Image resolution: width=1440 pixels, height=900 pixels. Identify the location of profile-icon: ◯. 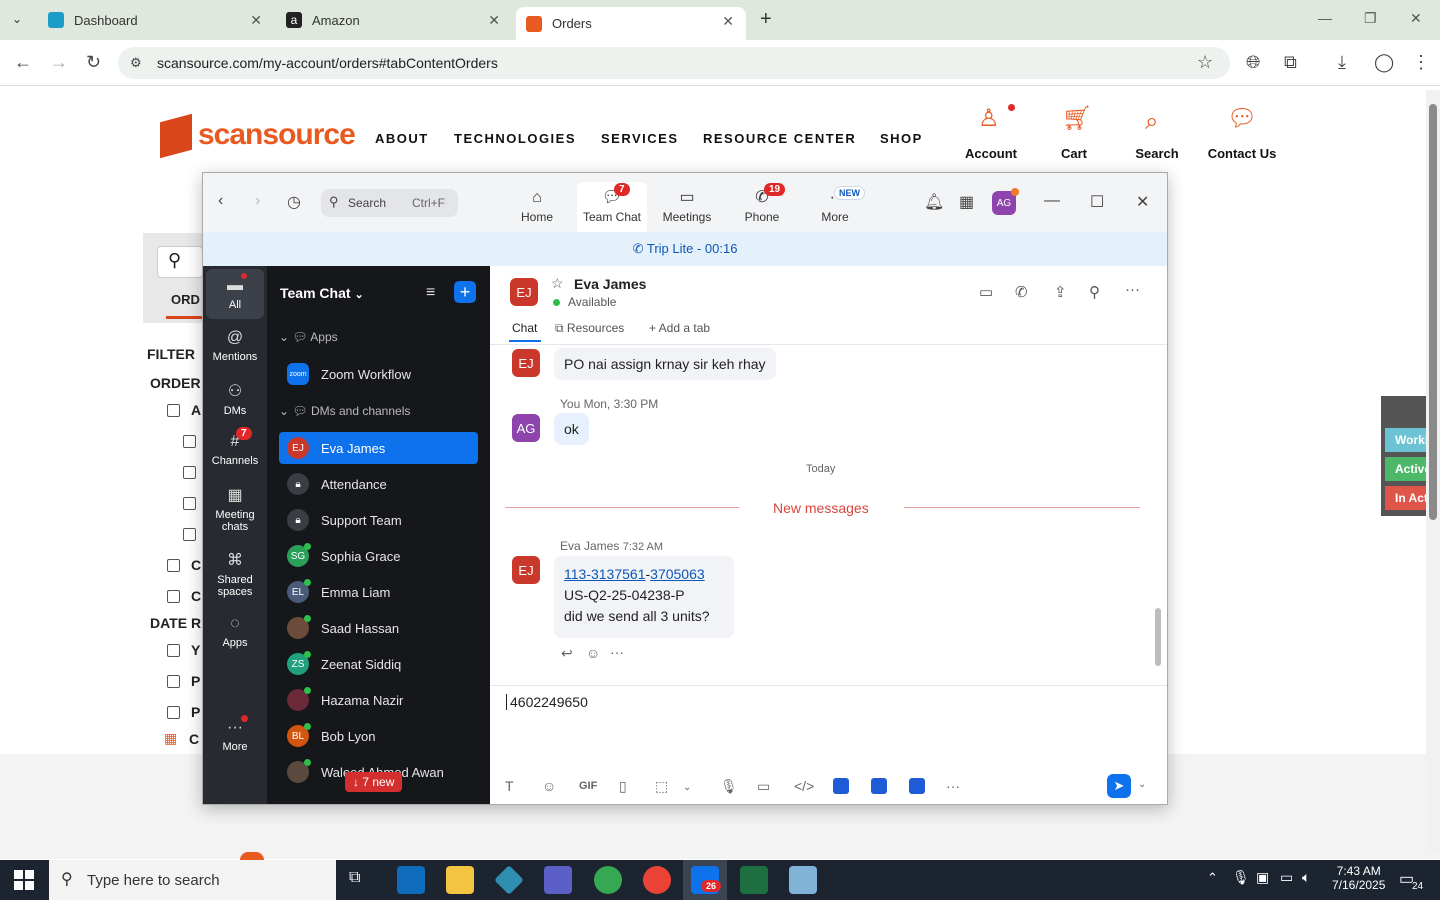
(1384, 62).